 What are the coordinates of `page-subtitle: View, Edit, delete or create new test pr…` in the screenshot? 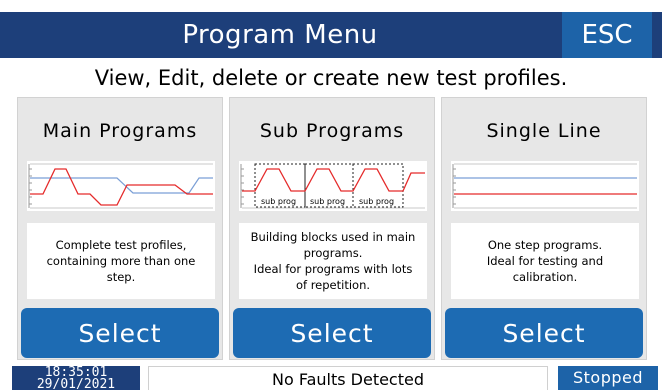 It's located at (331, 78).